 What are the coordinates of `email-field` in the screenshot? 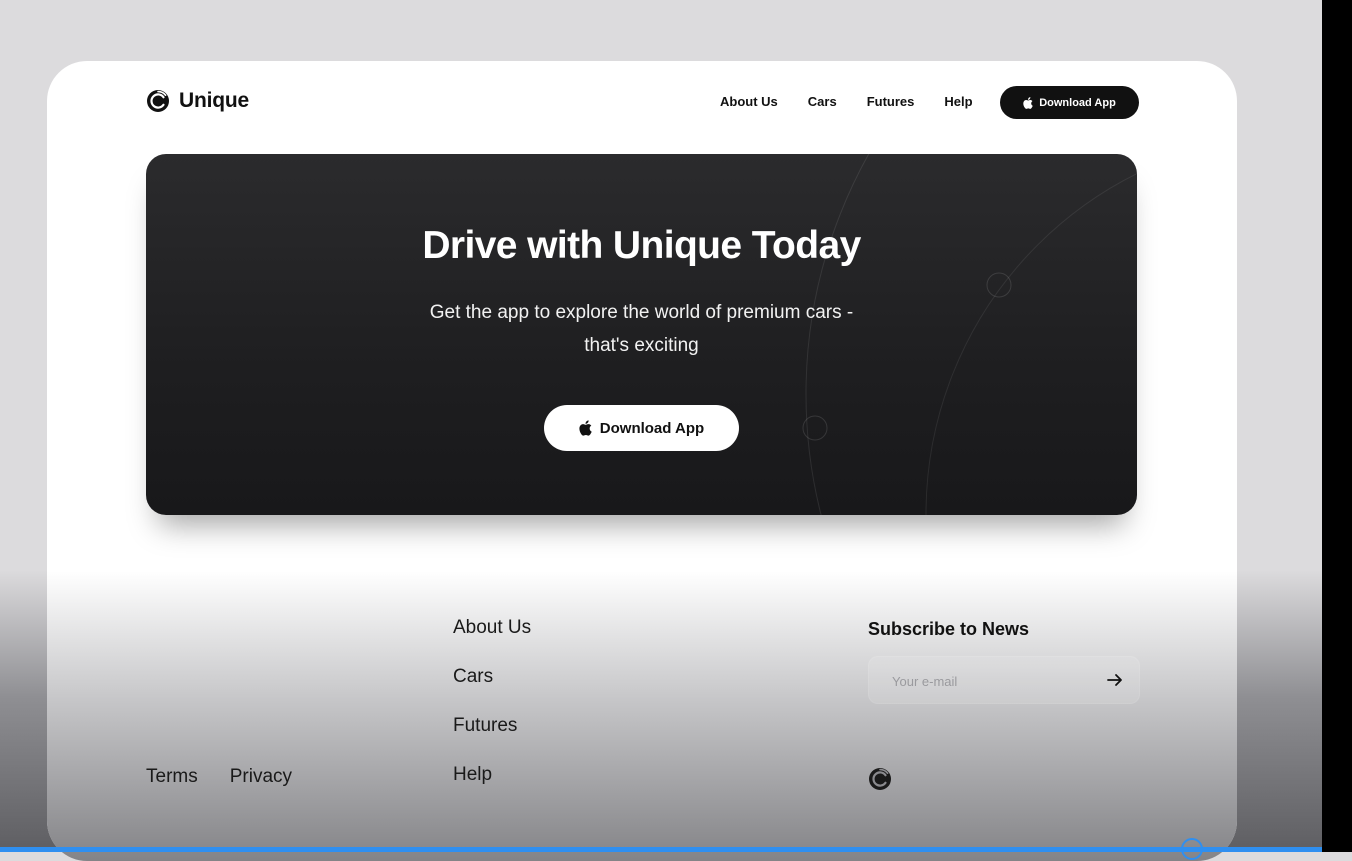 It's located at (986, 681).